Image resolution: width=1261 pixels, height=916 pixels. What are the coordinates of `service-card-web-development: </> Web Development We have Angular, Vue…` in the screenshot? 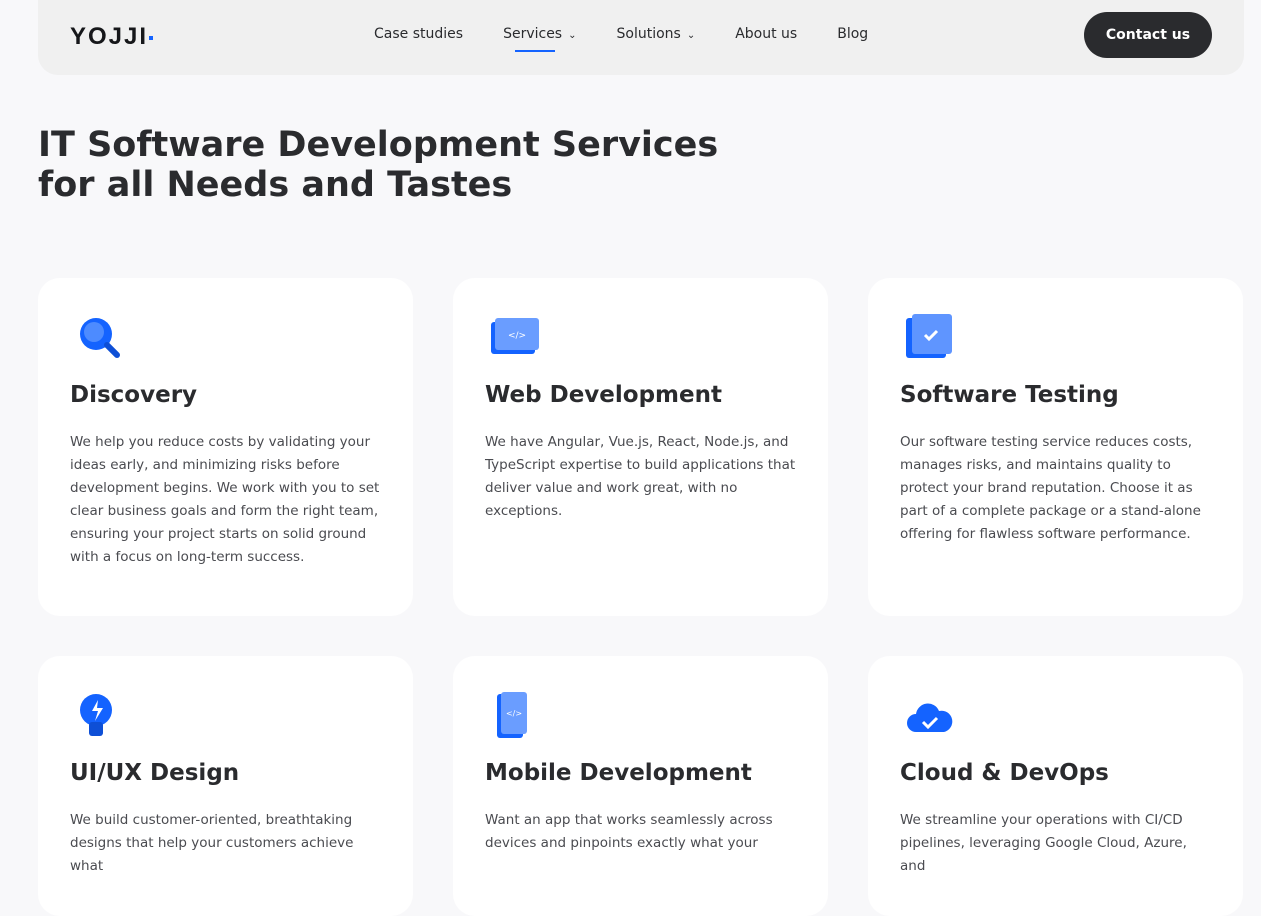 It's located at (640, 447).